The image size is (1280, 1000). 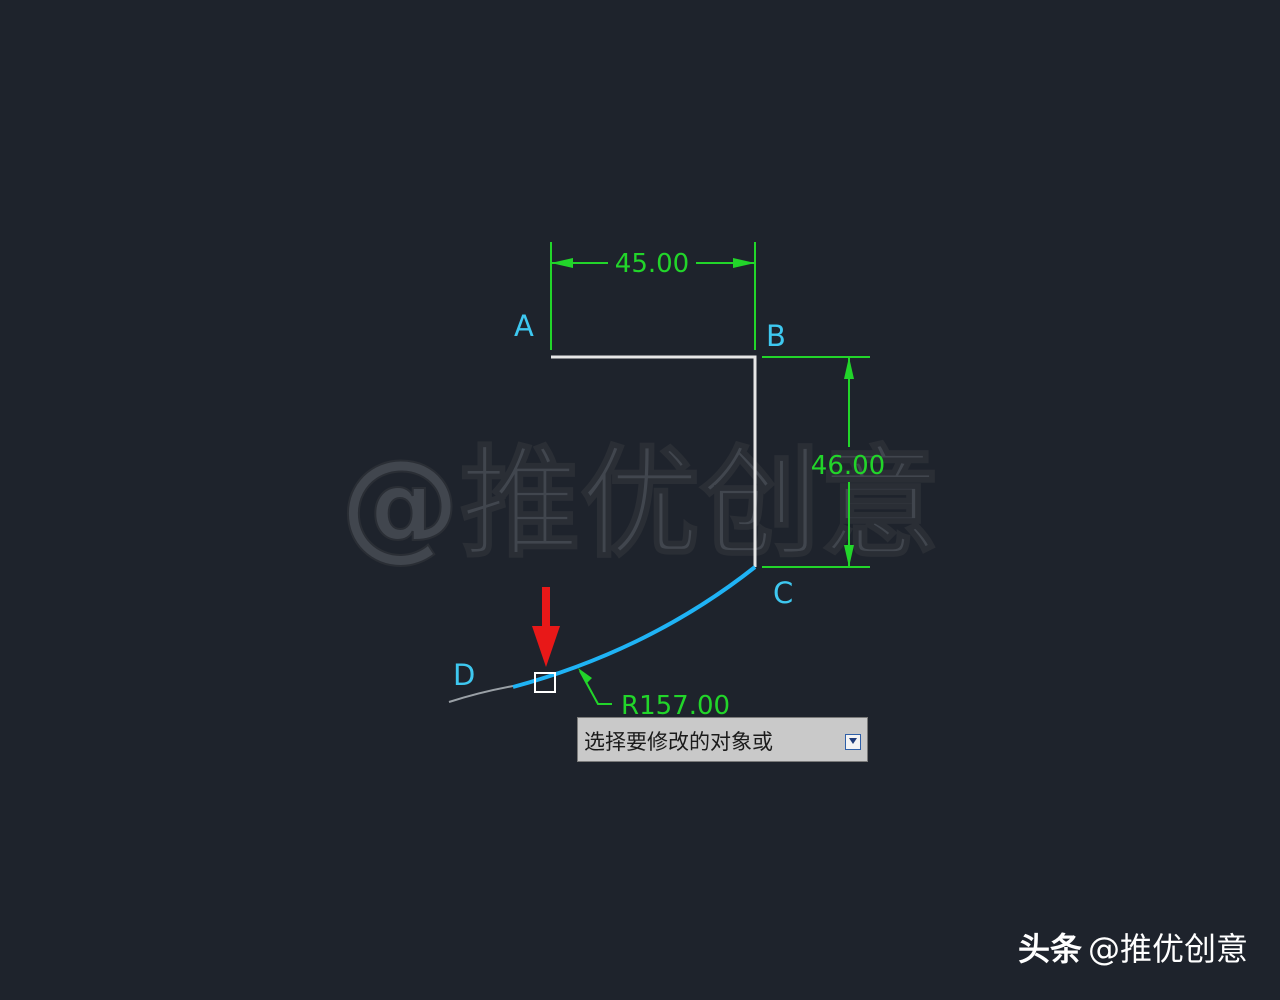 What do you see at coordinates (524, 326) in the screenshot?
I see `point-label-a: A` at bounding box center [524, 326].